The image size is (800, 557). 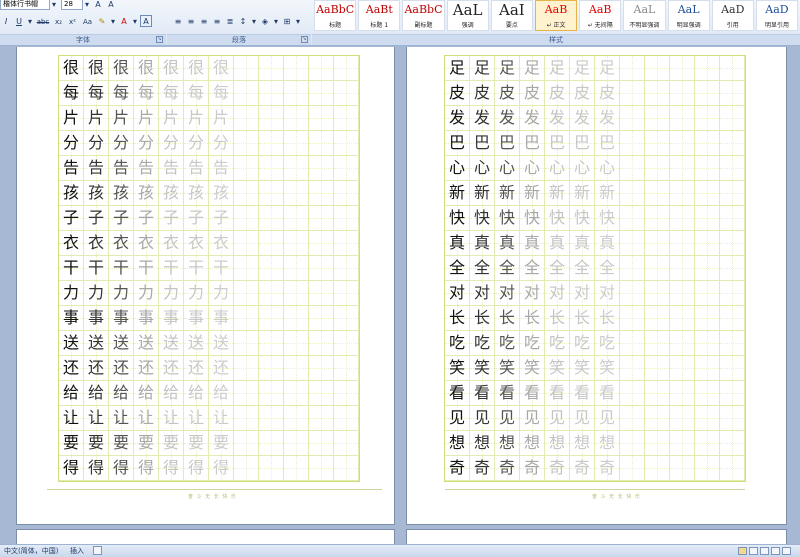 I want to click on macro-record-icon, so click(x=97, y=550).